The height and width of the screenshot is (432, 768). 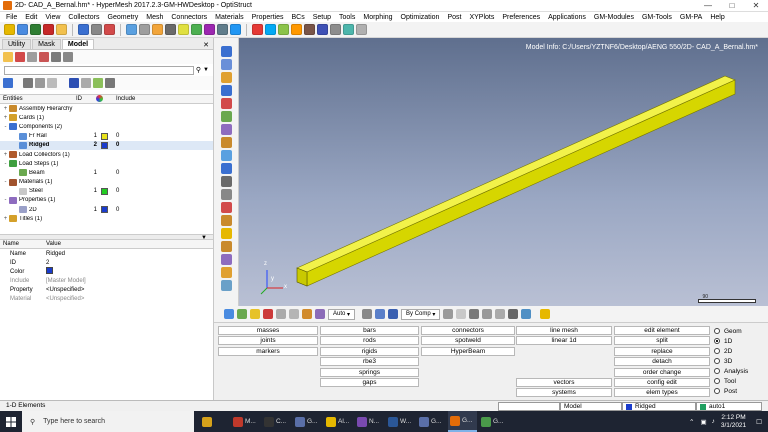 What do you see at coordinates (468, 341) in the screenshot?
I see `panel-button-spotweld: spotweld` at bounding box center [468, 341].